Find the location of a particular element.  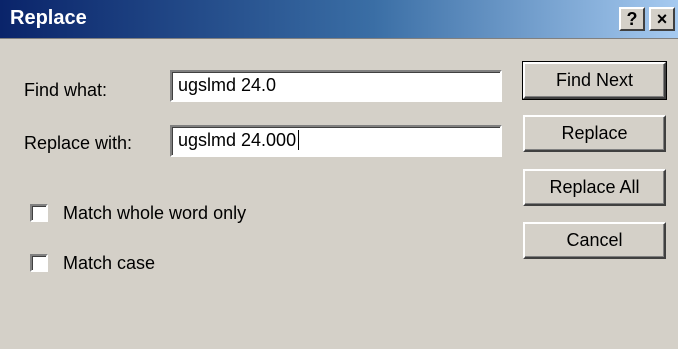

close-icon: × is located at coordinates (662, 19).